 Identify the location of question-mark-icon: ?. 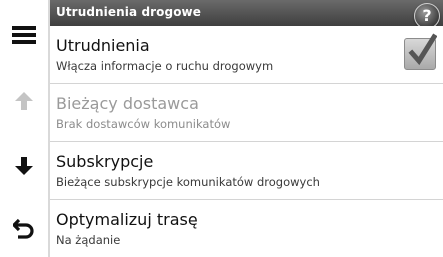
(427, 15).